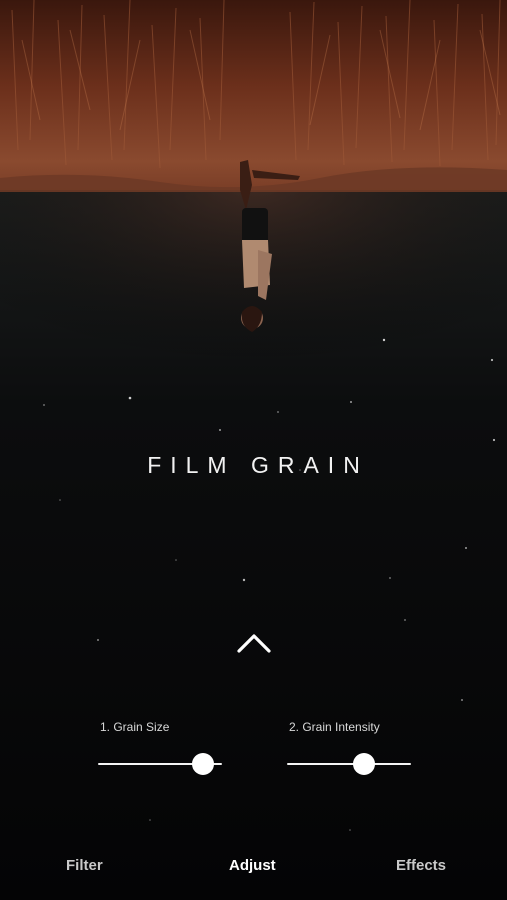 This screenshot has height=900, width=507. What do you see at coordinates (135, 727) in the screenshot?
I see `grain-size-label: 1. Grain Size` at bounding box center [135, 727].